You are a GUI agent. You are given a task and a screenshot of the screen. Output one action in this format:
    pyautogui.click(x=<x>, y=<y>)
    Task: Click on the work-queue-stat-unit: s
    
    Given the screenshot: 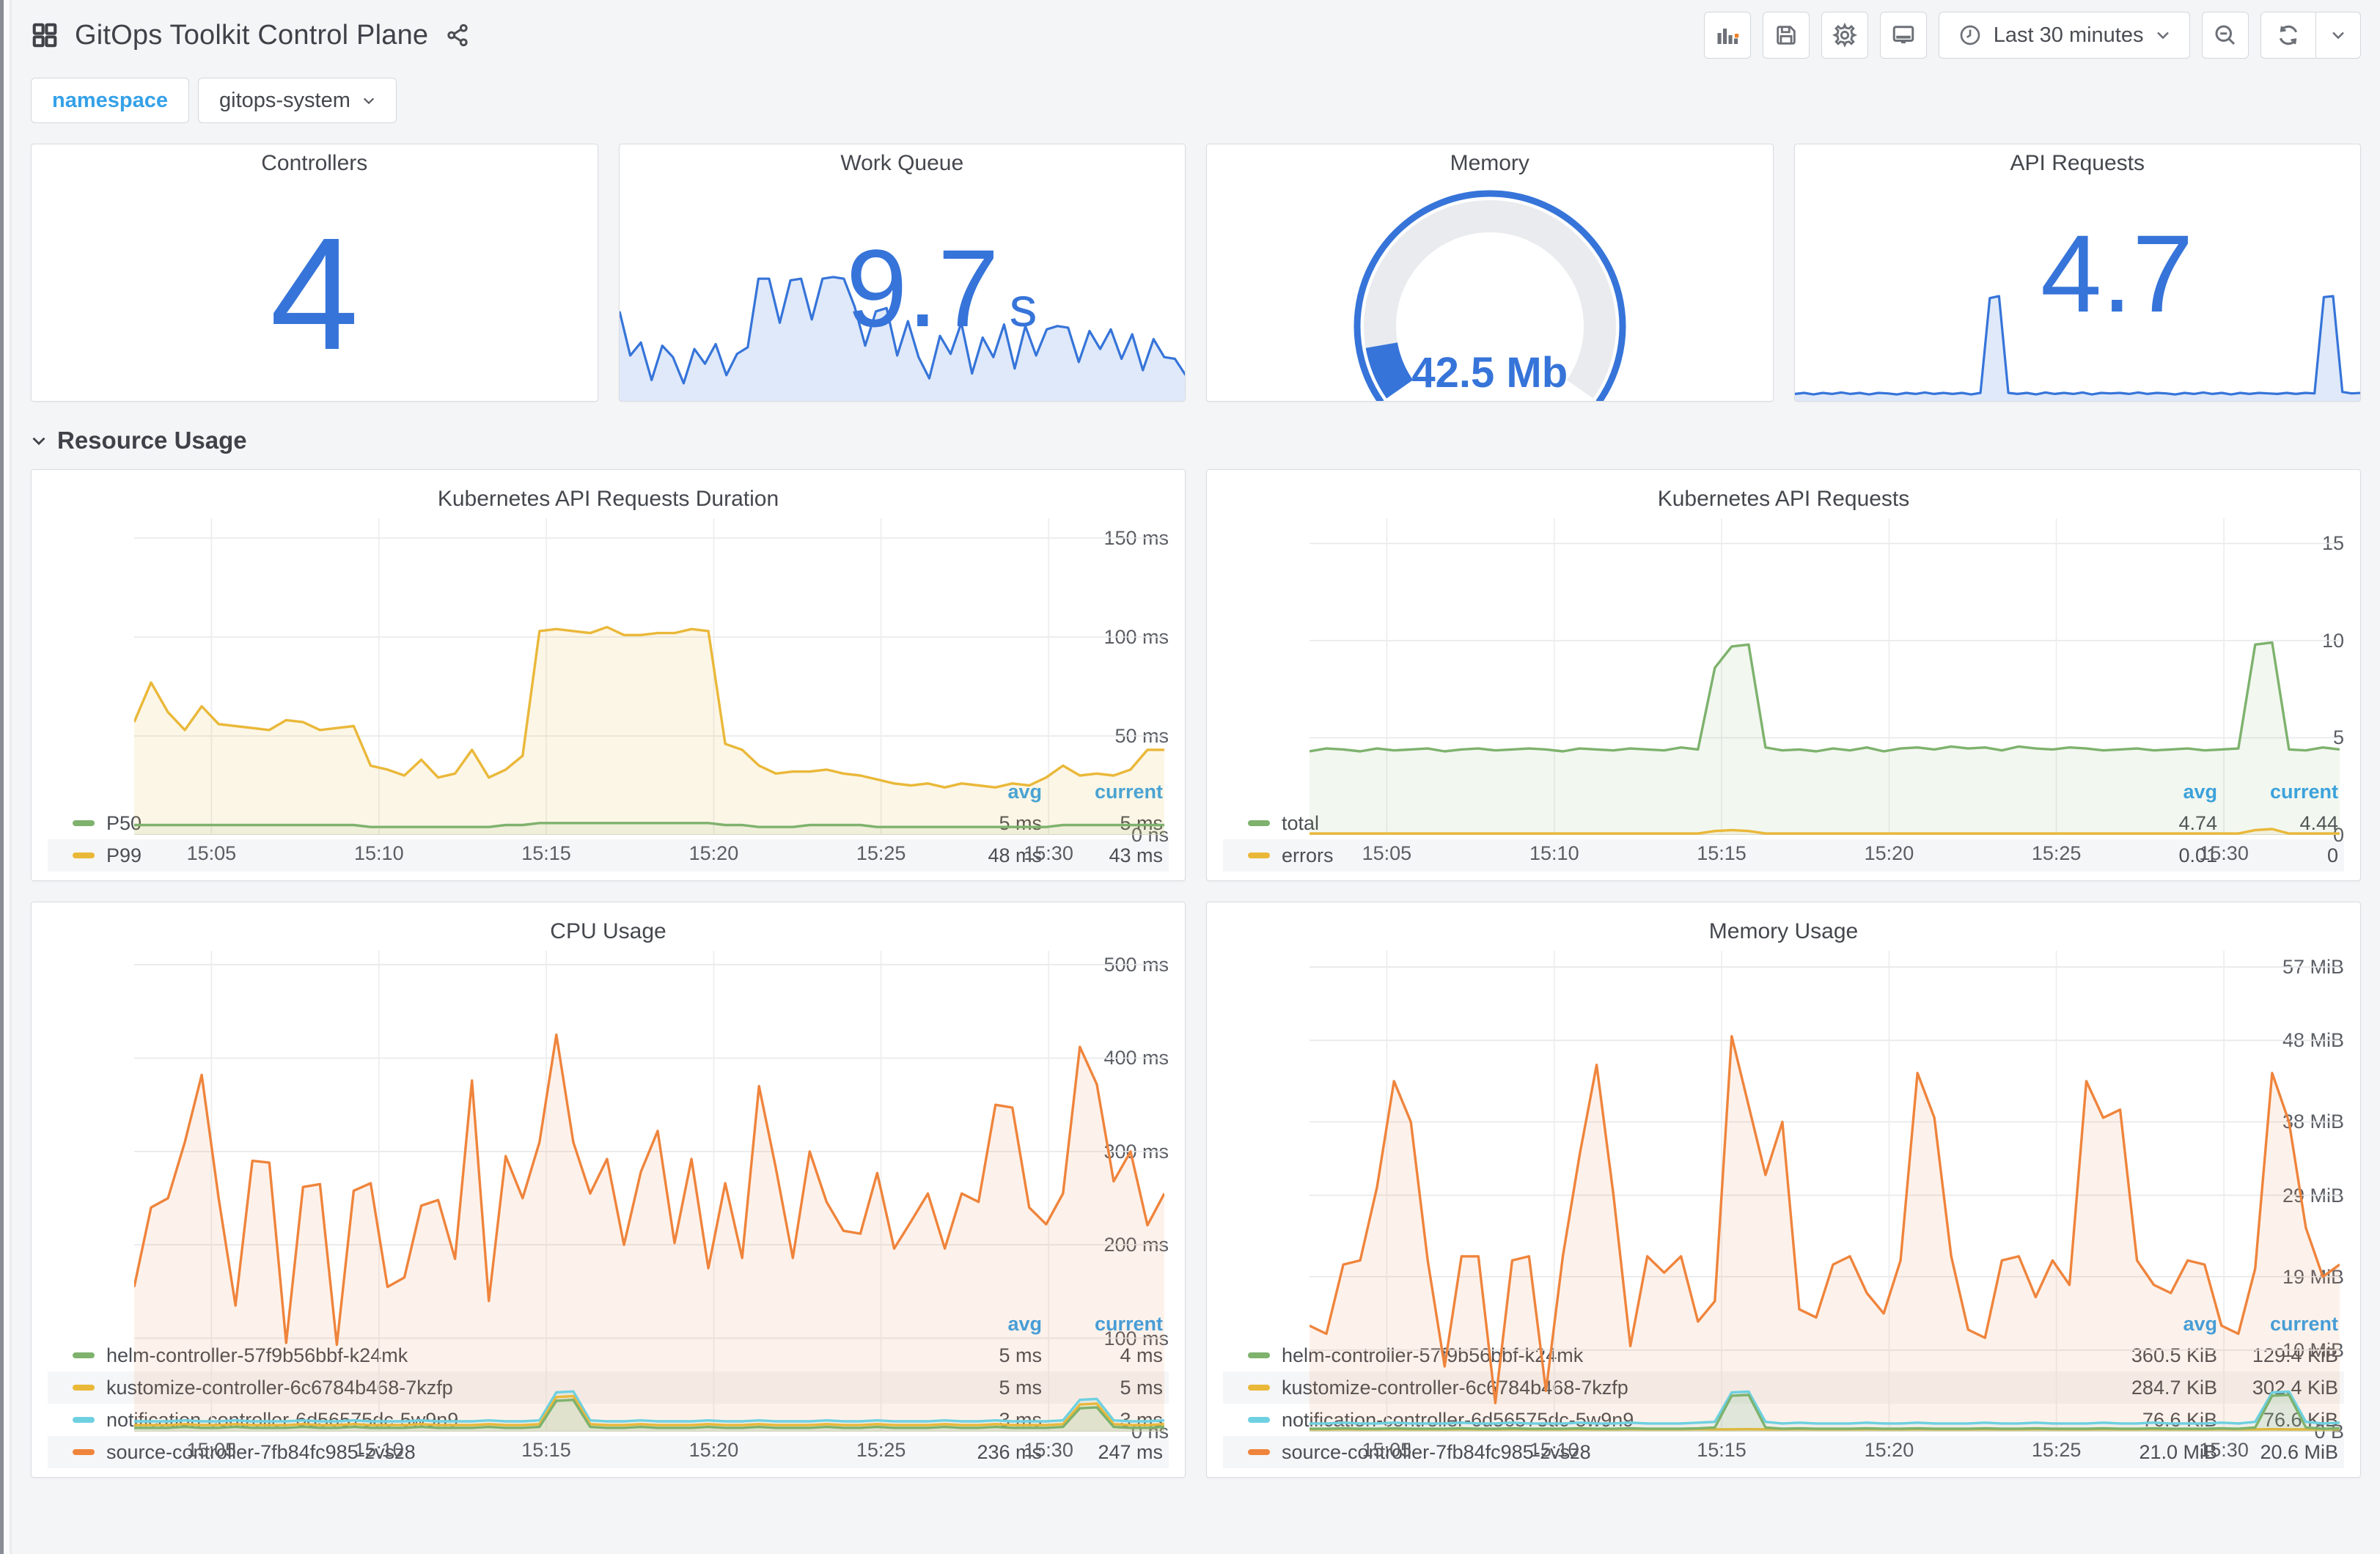 What is the action you would take?
    pyautogui.click(x=1023, y=307)
    